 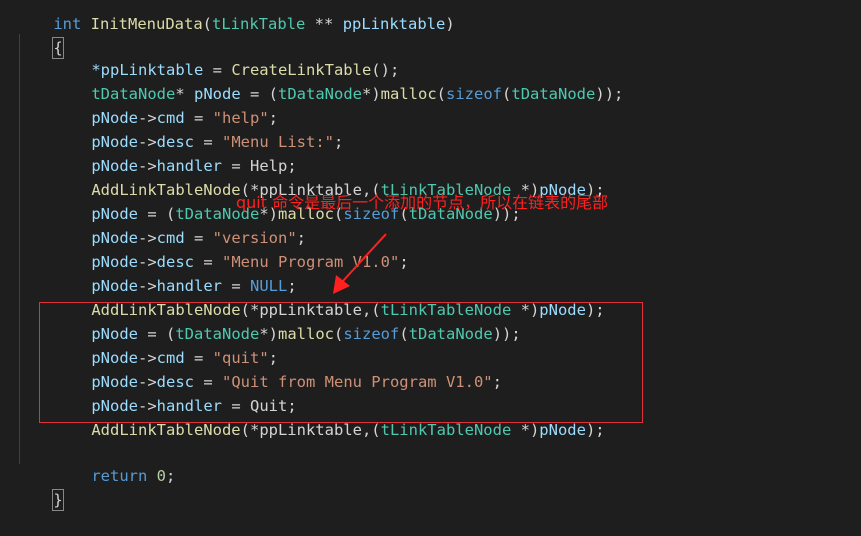 What do you see at coordinates (198, 128) in the screenshot?
I see `code-line: pNode->desc = "Menu List:";` at bounding box center [198, 128].